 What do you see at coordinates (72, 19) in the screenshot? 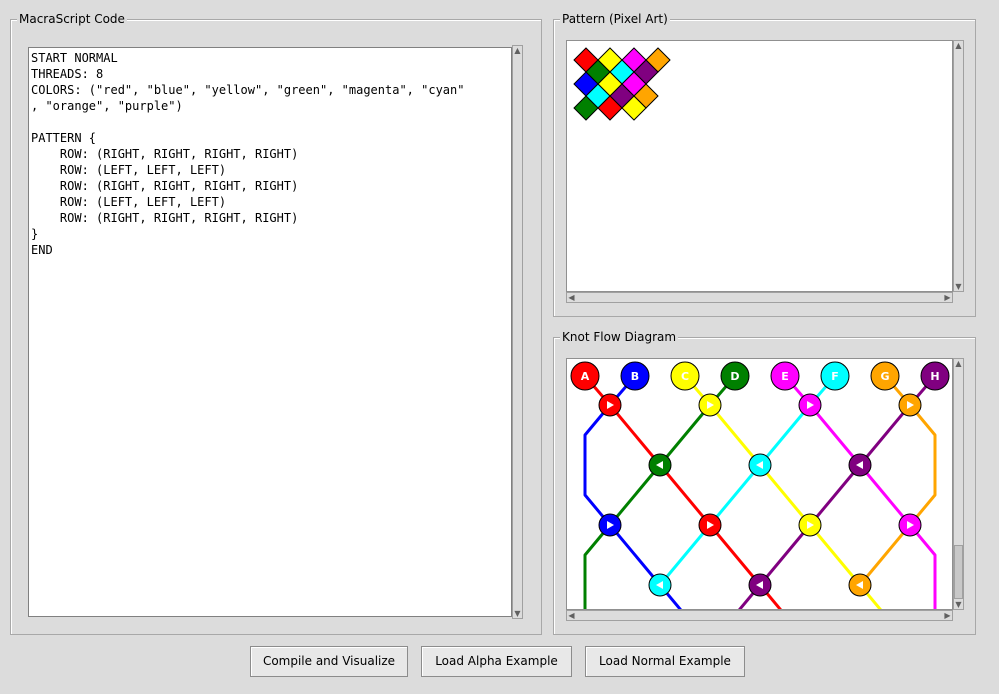
I see `code-panel-title: MacraScript Code` at bounding box center [72, 19].